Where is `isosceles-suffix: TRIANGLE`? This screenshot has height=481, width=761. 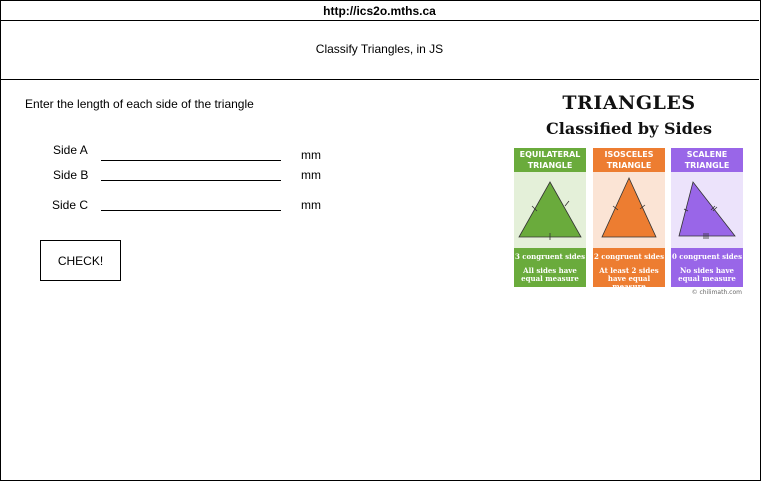 isosceles-suffix: TRIANGLE is located at coordinates (629, 165).